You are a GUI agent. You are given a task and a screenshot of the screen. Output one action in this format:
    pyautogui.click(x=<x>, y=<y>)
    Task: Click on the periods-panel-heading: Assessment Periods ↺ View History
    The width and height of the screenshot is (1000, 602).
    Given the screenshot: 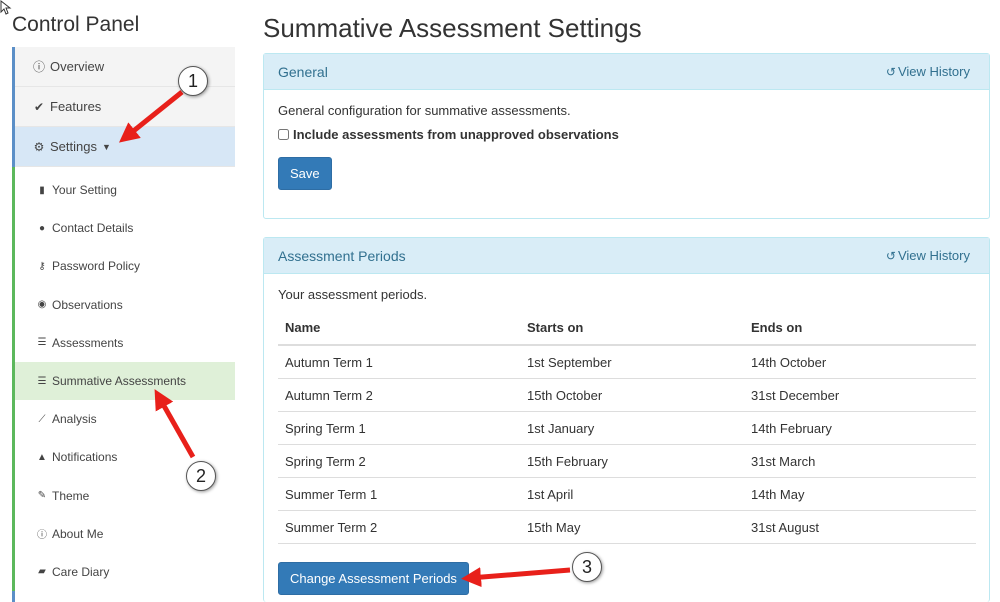 What is the action you would take?
    pyautogui.click(x=626, y=256)
    